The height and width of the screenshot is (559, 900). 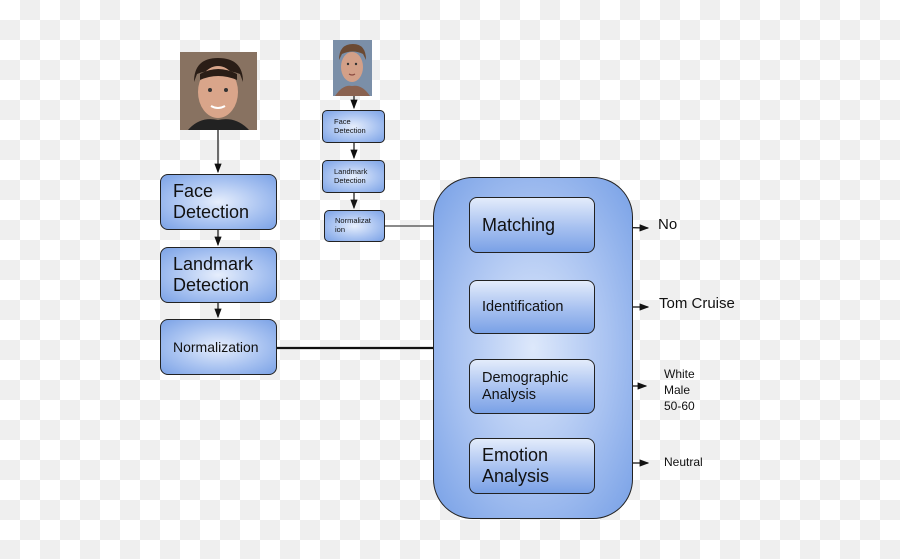 I want to click on emotion-analysis-box: Emotion Analysis, so click(x=532, y=466).